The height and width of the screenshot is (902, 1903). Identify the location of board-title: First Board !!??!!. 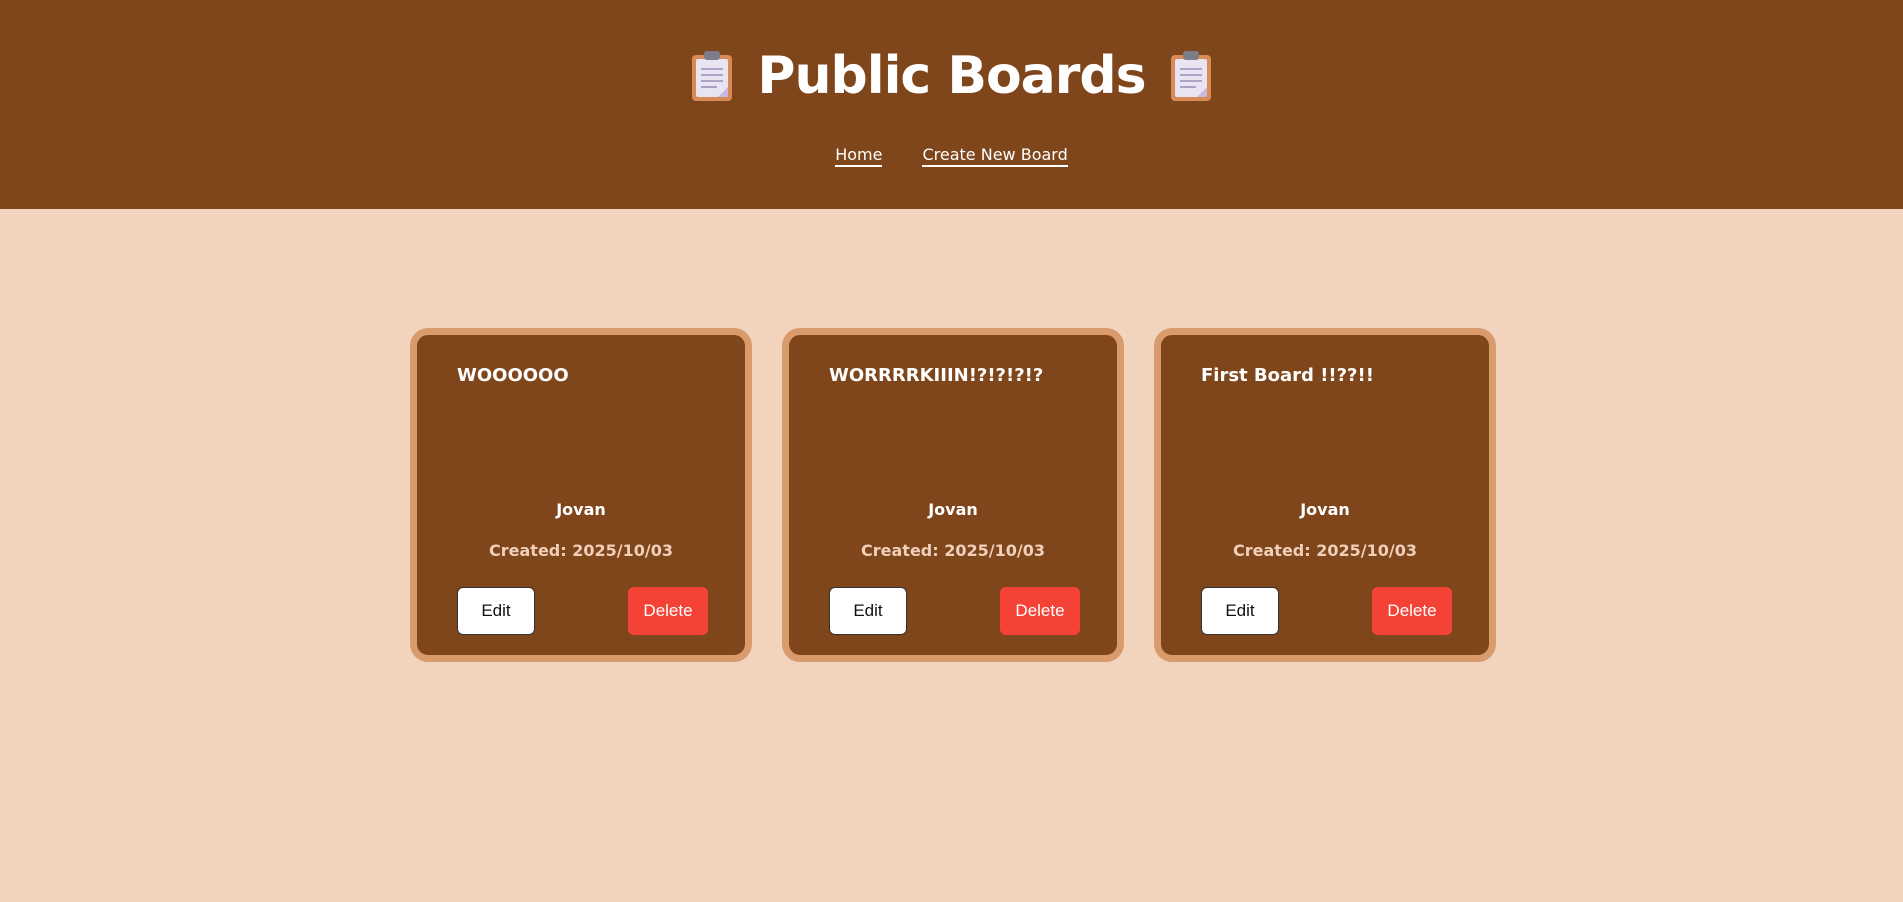
(1287, 375).